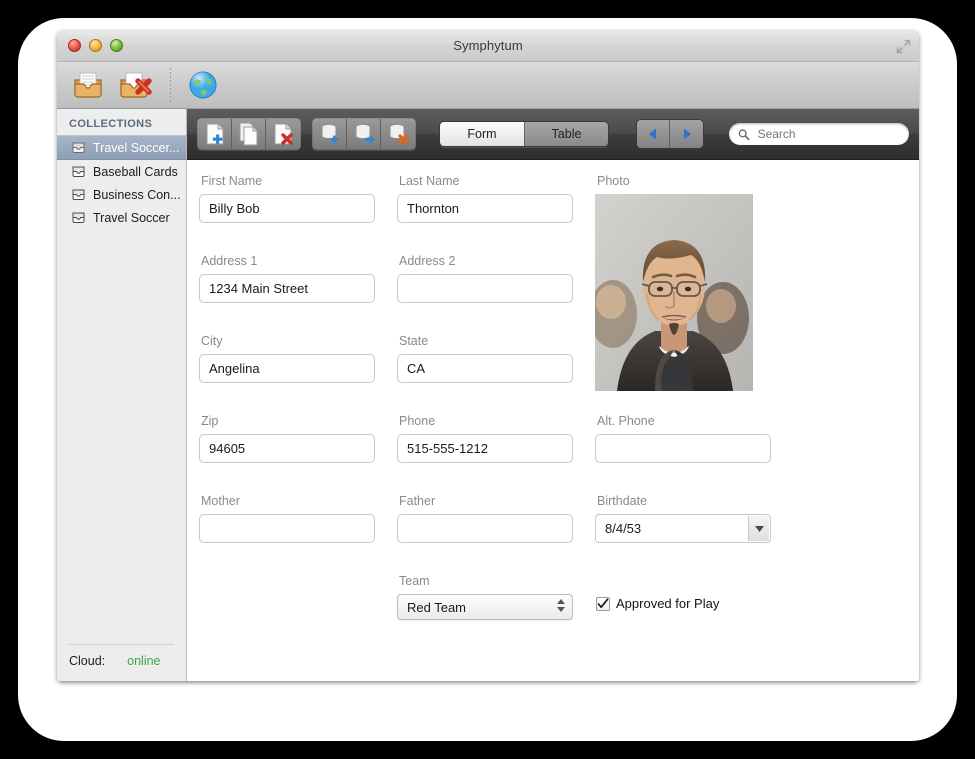 This screenshot has width=975, height=759. What do you see at coordinates (613, 181) in the screenshot?
I see `photo-label: Photo` at bounding box center [613, 181].